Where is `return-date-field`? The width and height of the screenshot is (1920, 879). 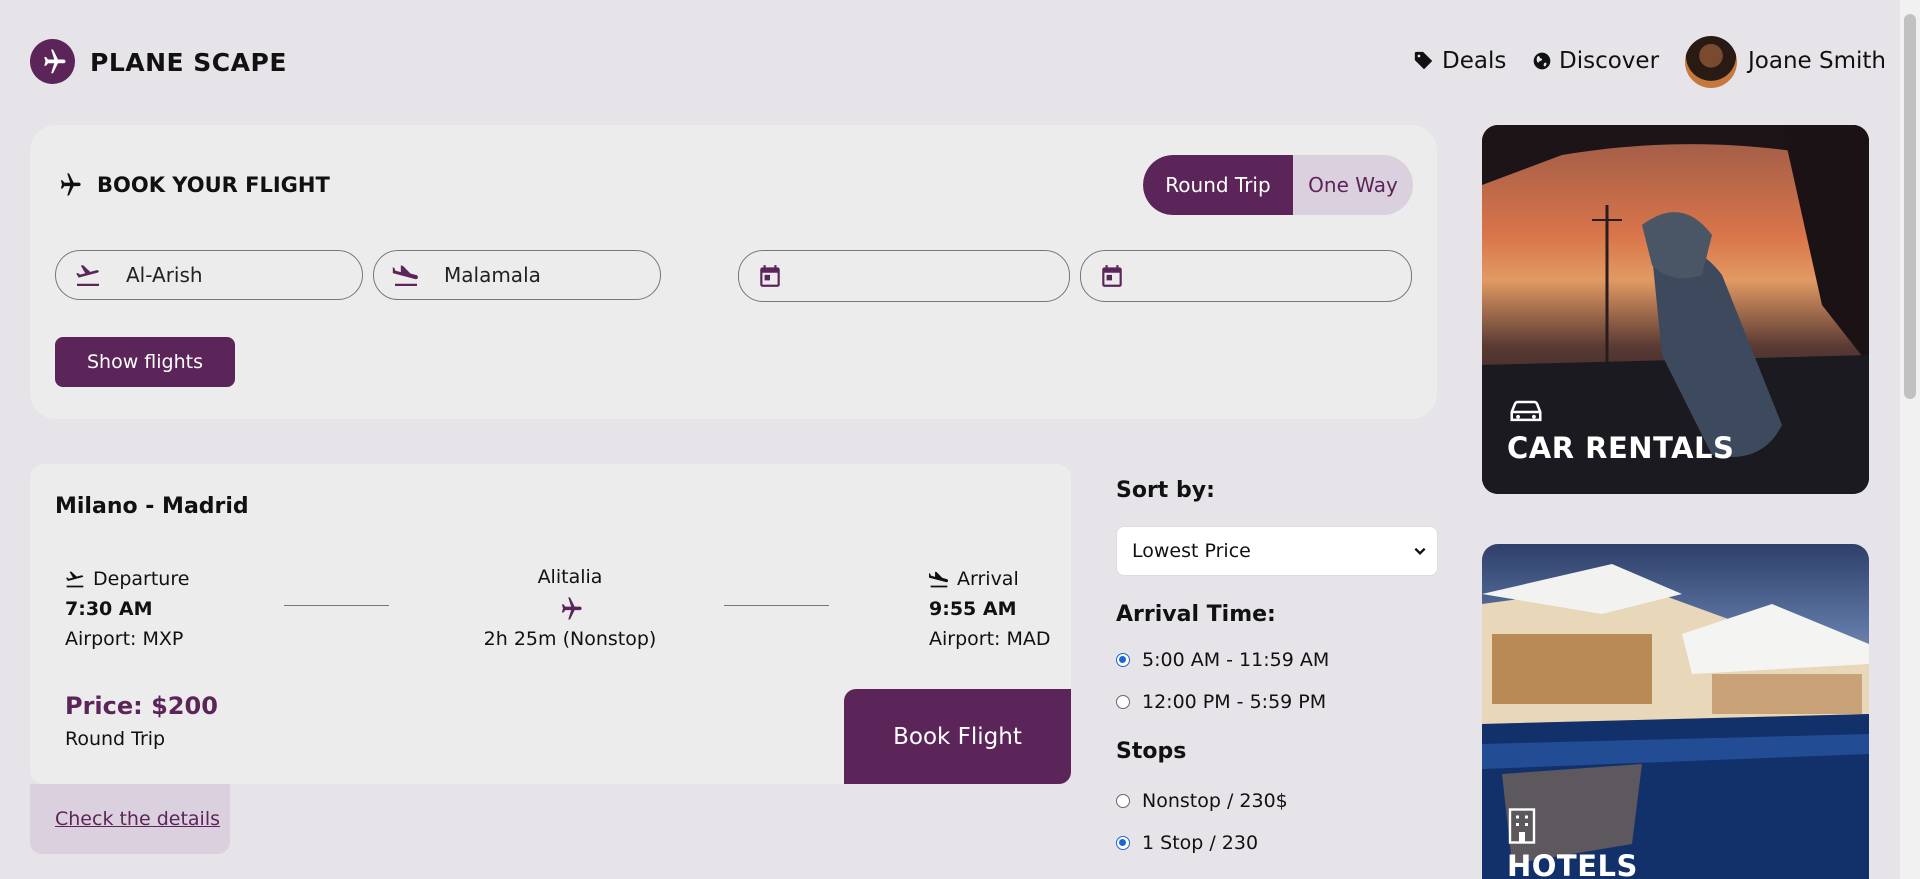
return-date-field is located at coordinates (1246, 276).